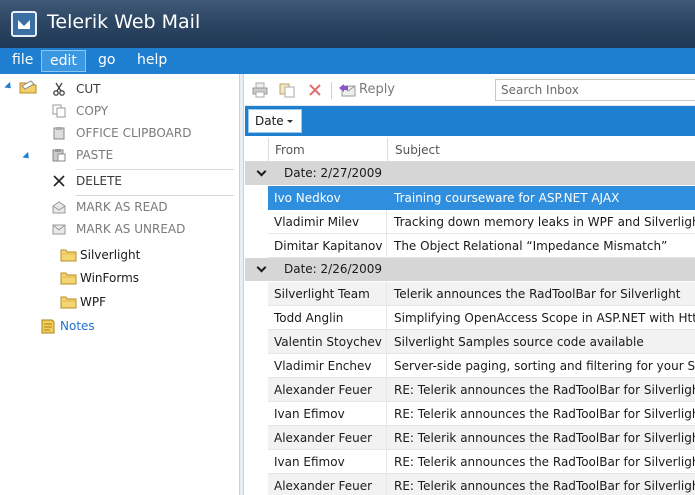 The height and width of the screenshot is (495, 695). Describe the element at coordinates (260, 90) in the screenshot. I see `print-icon` at that location.